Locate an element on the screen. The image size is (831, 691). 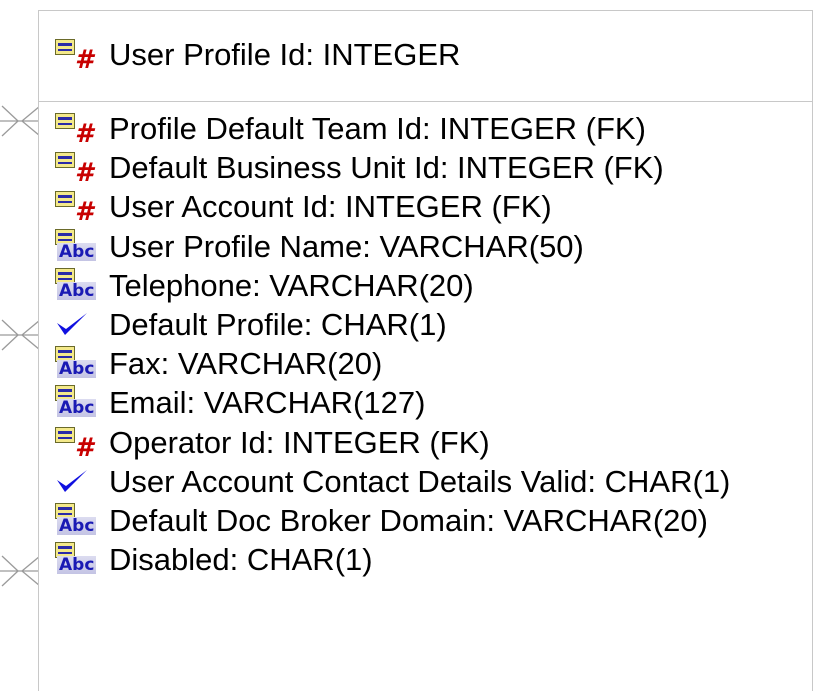
attribute-label: Telephone: VARCHAR(20) is located at coordinates (291, 285).